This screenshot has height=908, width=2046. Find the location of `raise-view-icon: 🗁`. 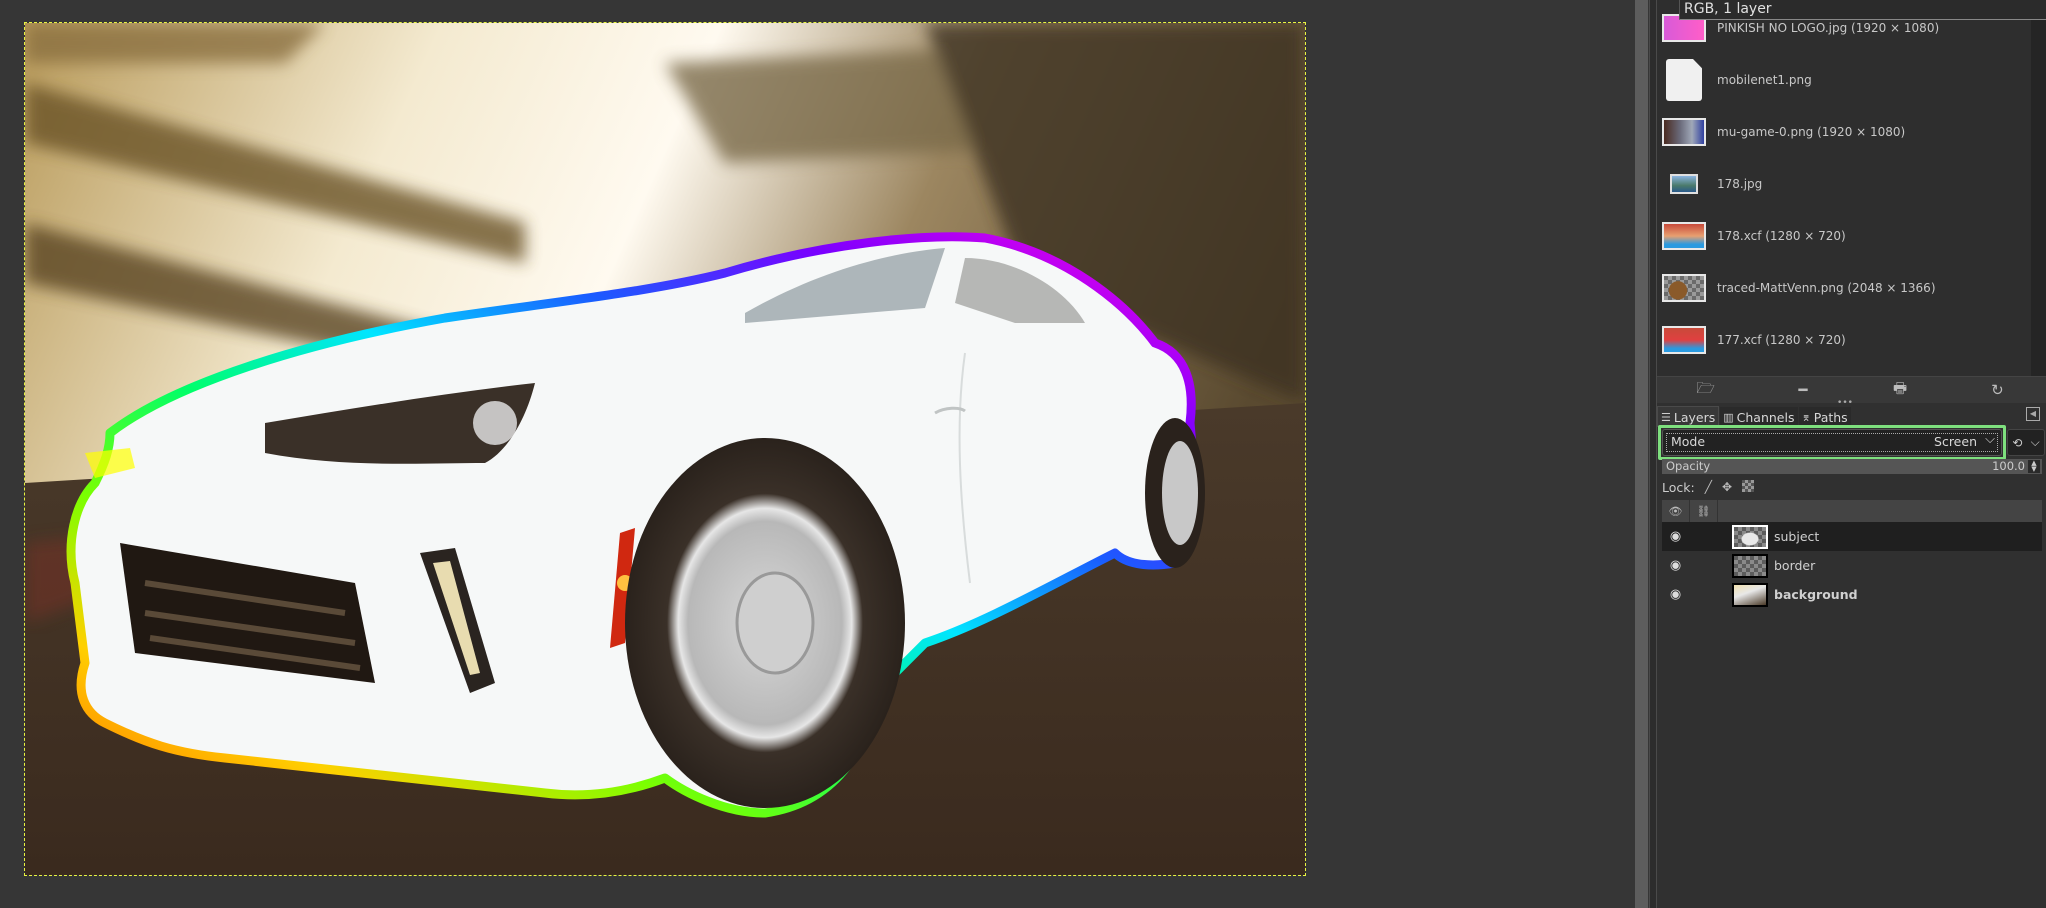

raise-view-icon: 🗁 is located at coordinates (1706, 390).